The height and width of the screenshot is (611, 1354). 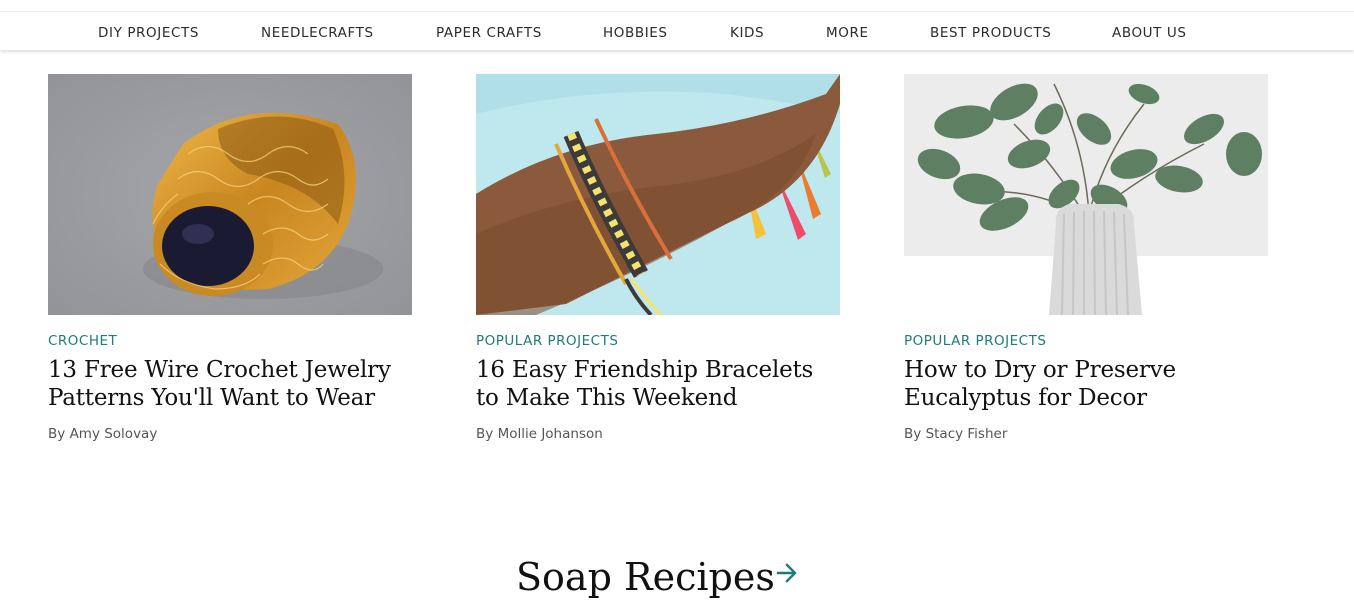 What do you see at coordinates (967, 434) in the screenshot?
I see `author-name: Stacy Fisher` at bounding box center [967, 434].